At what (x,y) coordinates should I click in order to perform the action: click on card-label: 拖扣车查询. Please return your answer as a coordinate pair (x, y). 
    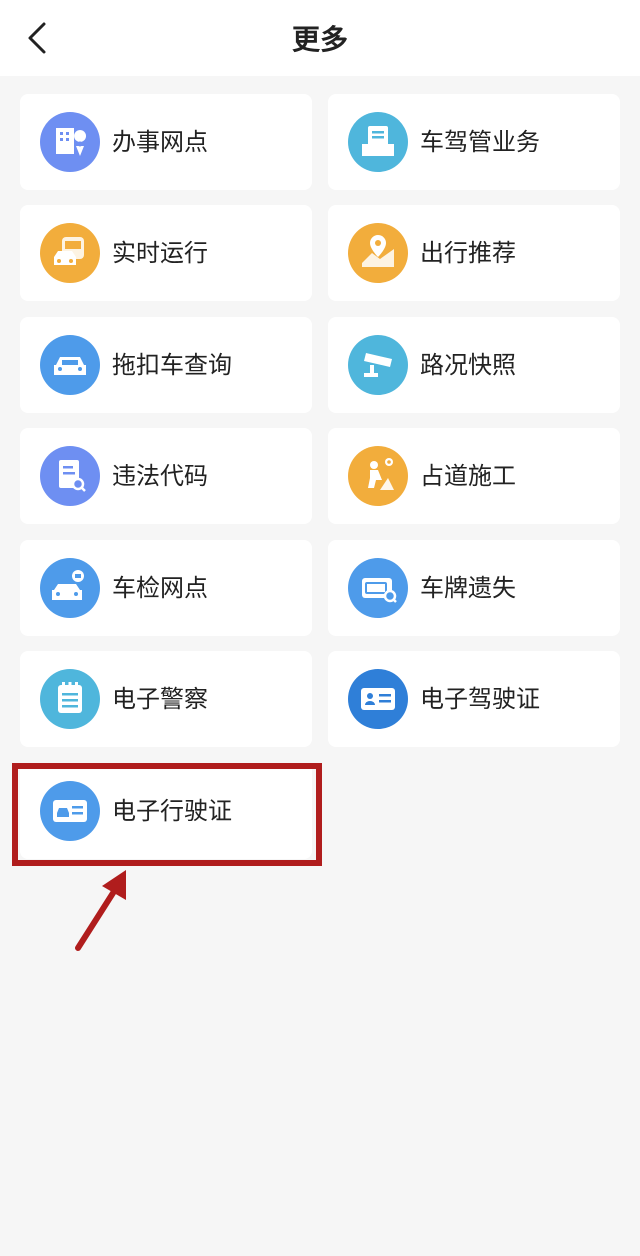
    Looking at the image, I should click on (172, 365).